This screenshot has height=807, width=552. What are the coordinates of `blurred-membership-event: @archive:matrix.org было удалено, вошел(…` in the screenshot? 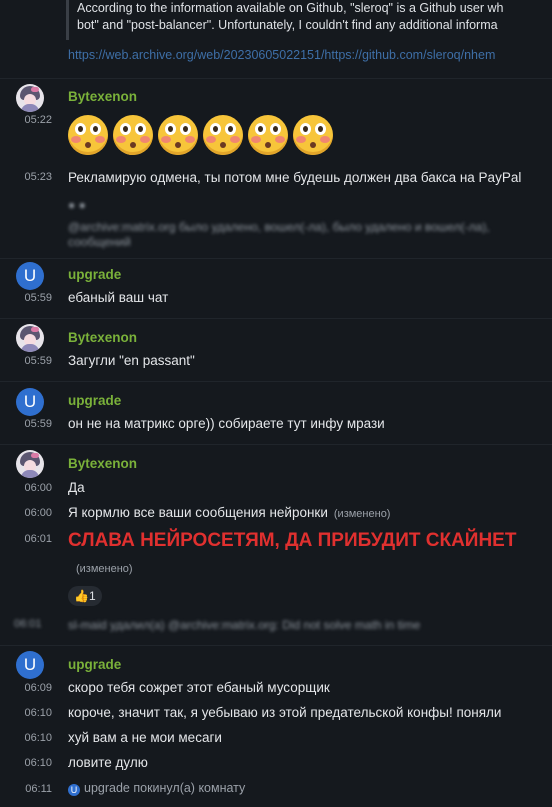 It's located at (279, 227).